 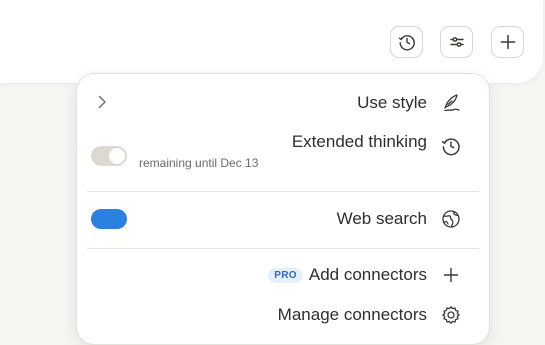 I want to click on manage-connectors-label: Manage connectors, so click(x=352, y=314).